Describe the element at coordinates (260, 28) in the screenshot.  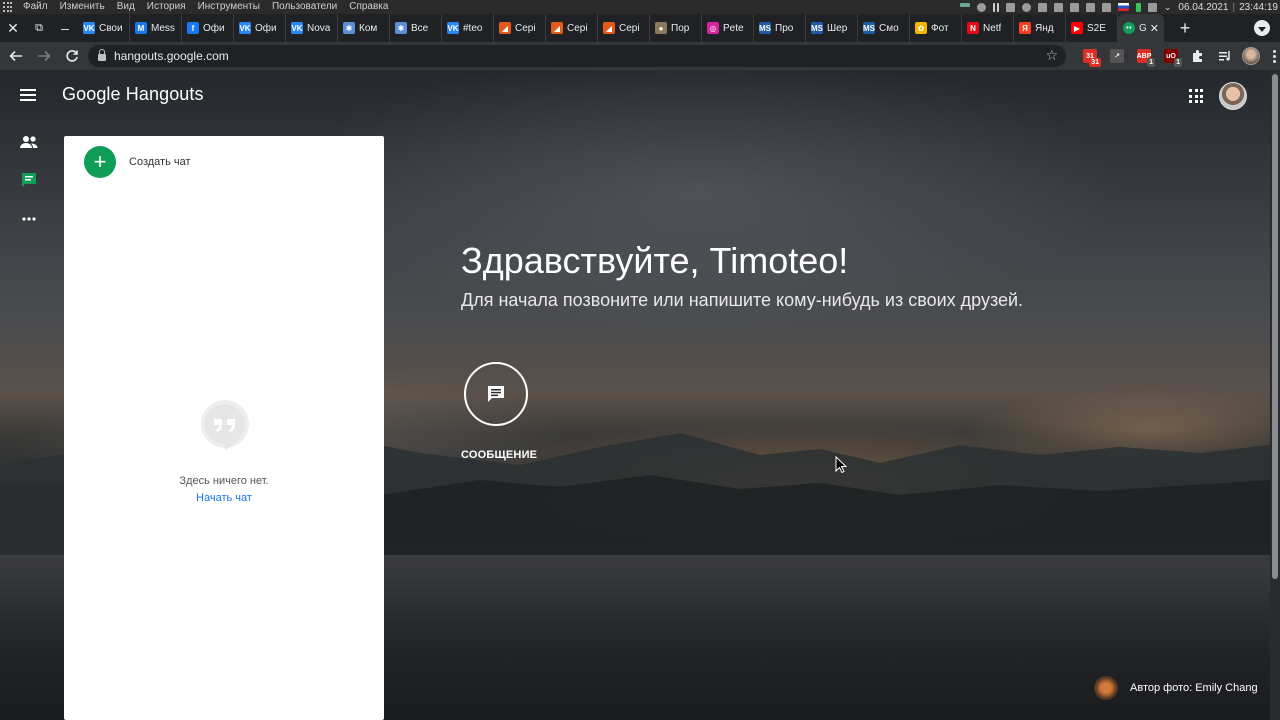
I see `browser-tab: VK Офи` at that location.